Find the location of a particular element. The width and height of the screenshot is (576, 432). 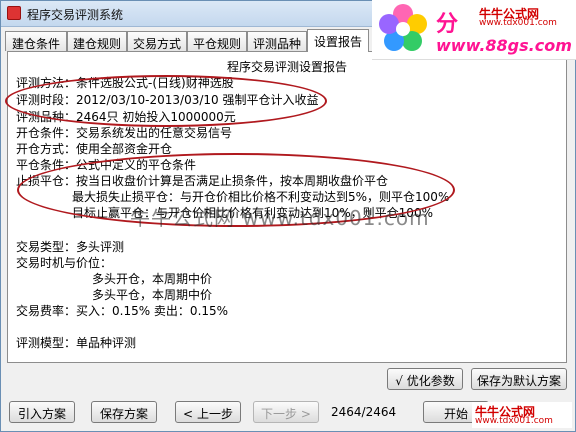

chevron-left-icon: < is located at coordinates (188, 414).